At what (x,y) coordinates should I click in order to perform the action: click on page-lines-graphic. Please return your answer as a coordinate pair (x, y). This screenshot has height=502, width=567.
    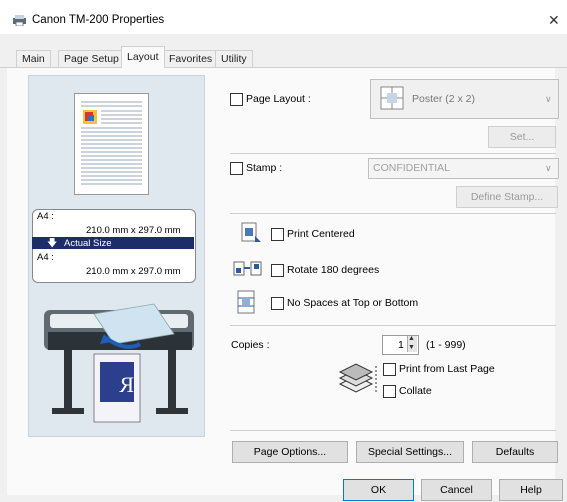
    Looking at the image, I should click on (111, 143).